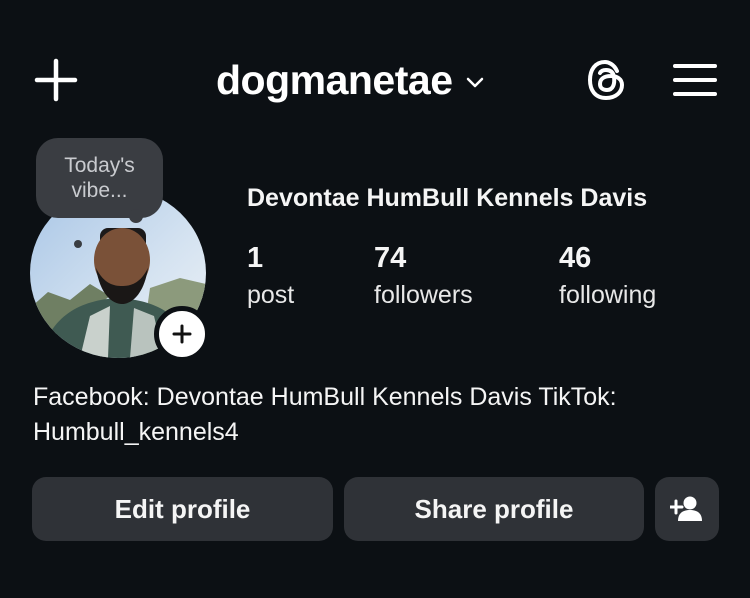 The image size is (750, 598). I want to click on following-stat: 46 following, so click(607, 276).